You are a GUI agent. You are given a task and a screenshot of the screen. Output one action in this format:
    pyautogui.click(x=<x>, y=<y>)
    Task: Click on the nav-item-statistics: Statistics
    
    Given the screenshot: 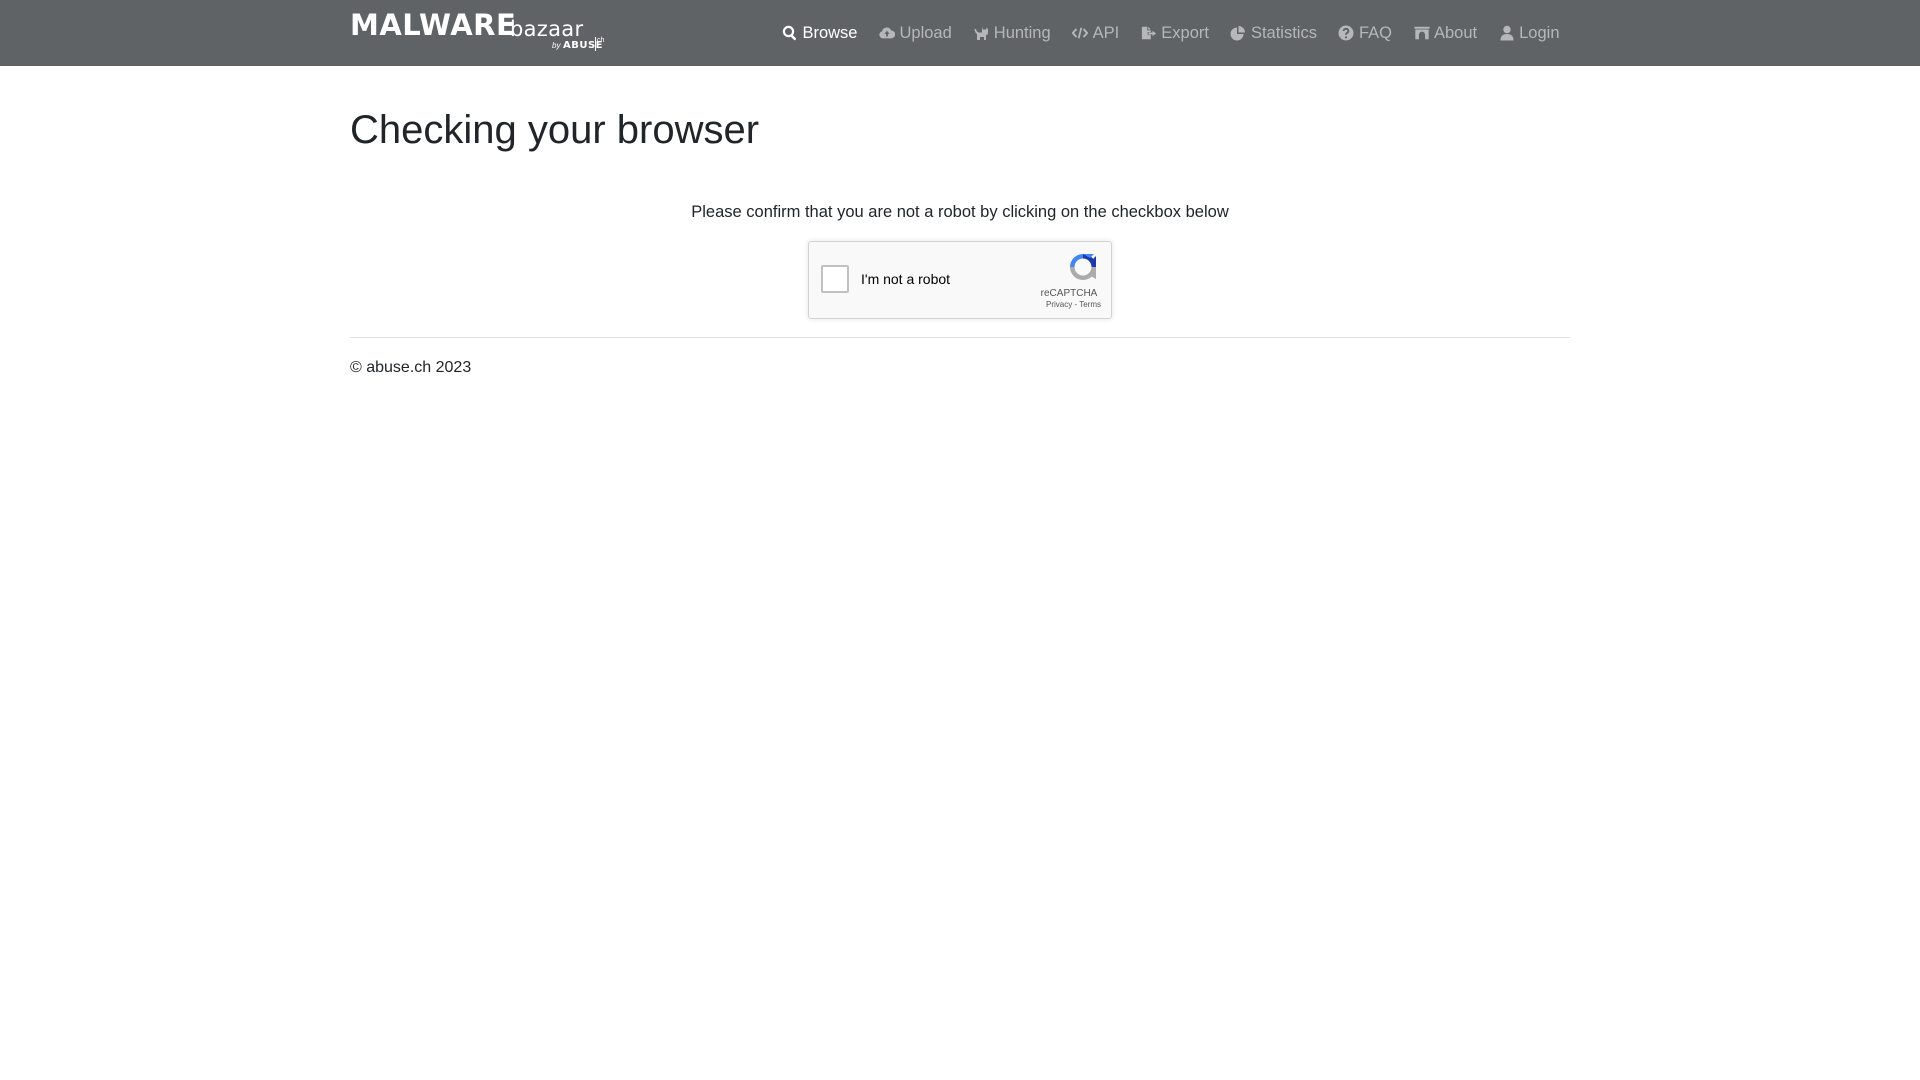 What is the action you would take?
    pyautogui.click(x=1273, y=33)
    